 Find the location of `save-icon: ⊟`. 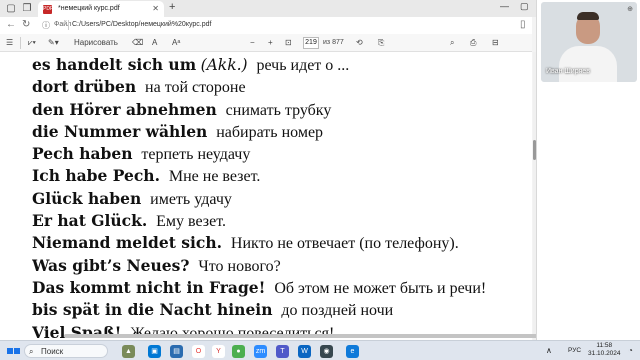

save-icon: ⊟ is located at coordinates (495, 43).